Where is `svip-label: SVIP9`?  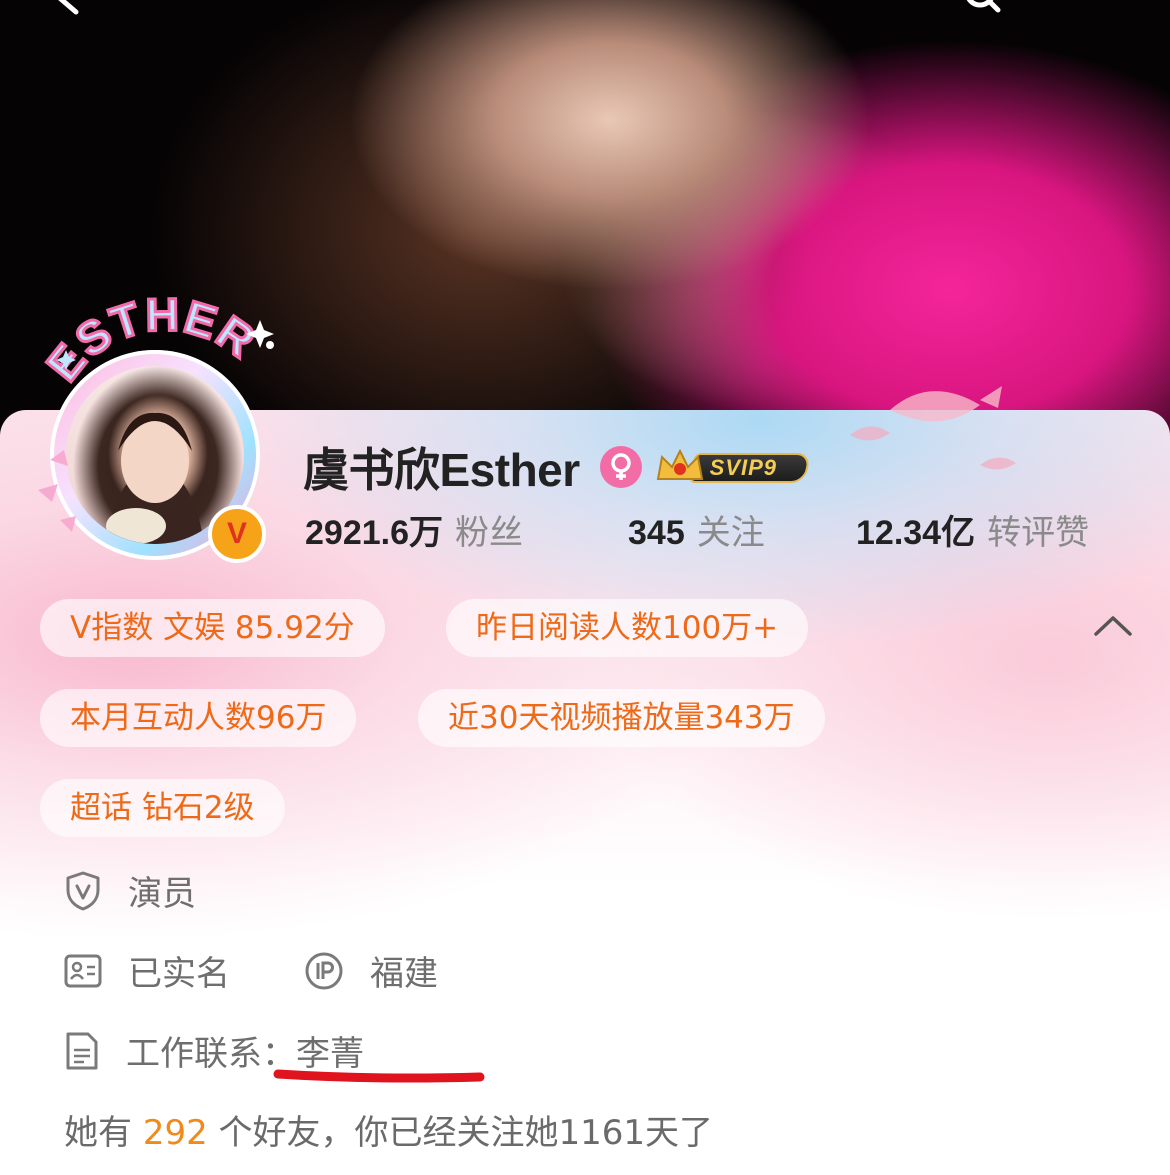 svip-label: SVIP9 is located at coordinates (743, 467).